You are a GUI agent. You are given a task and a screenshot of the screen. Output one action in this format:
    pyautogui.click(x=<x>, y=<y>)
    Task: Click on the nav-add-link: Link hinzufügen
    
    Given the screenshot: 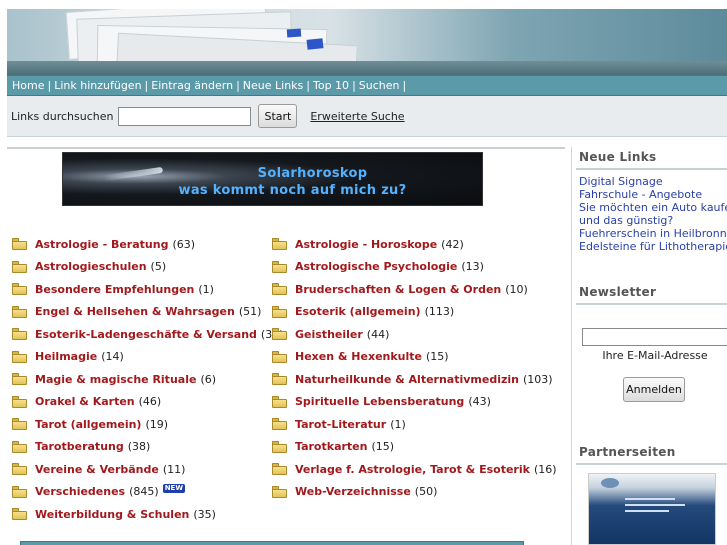 What is the action you would take?
    pyautogui.click(x=97, y=85)
    